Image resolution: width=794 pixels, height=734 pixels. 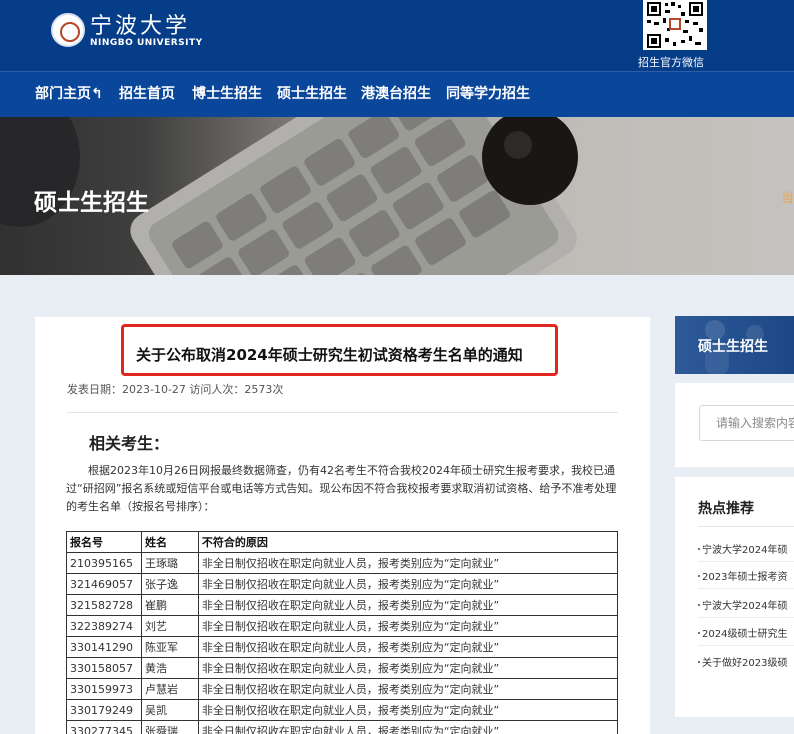 I want to click on article-meta: 发表日期：2023-10-27 访问人次：2573次, so click(x=175, y=389).